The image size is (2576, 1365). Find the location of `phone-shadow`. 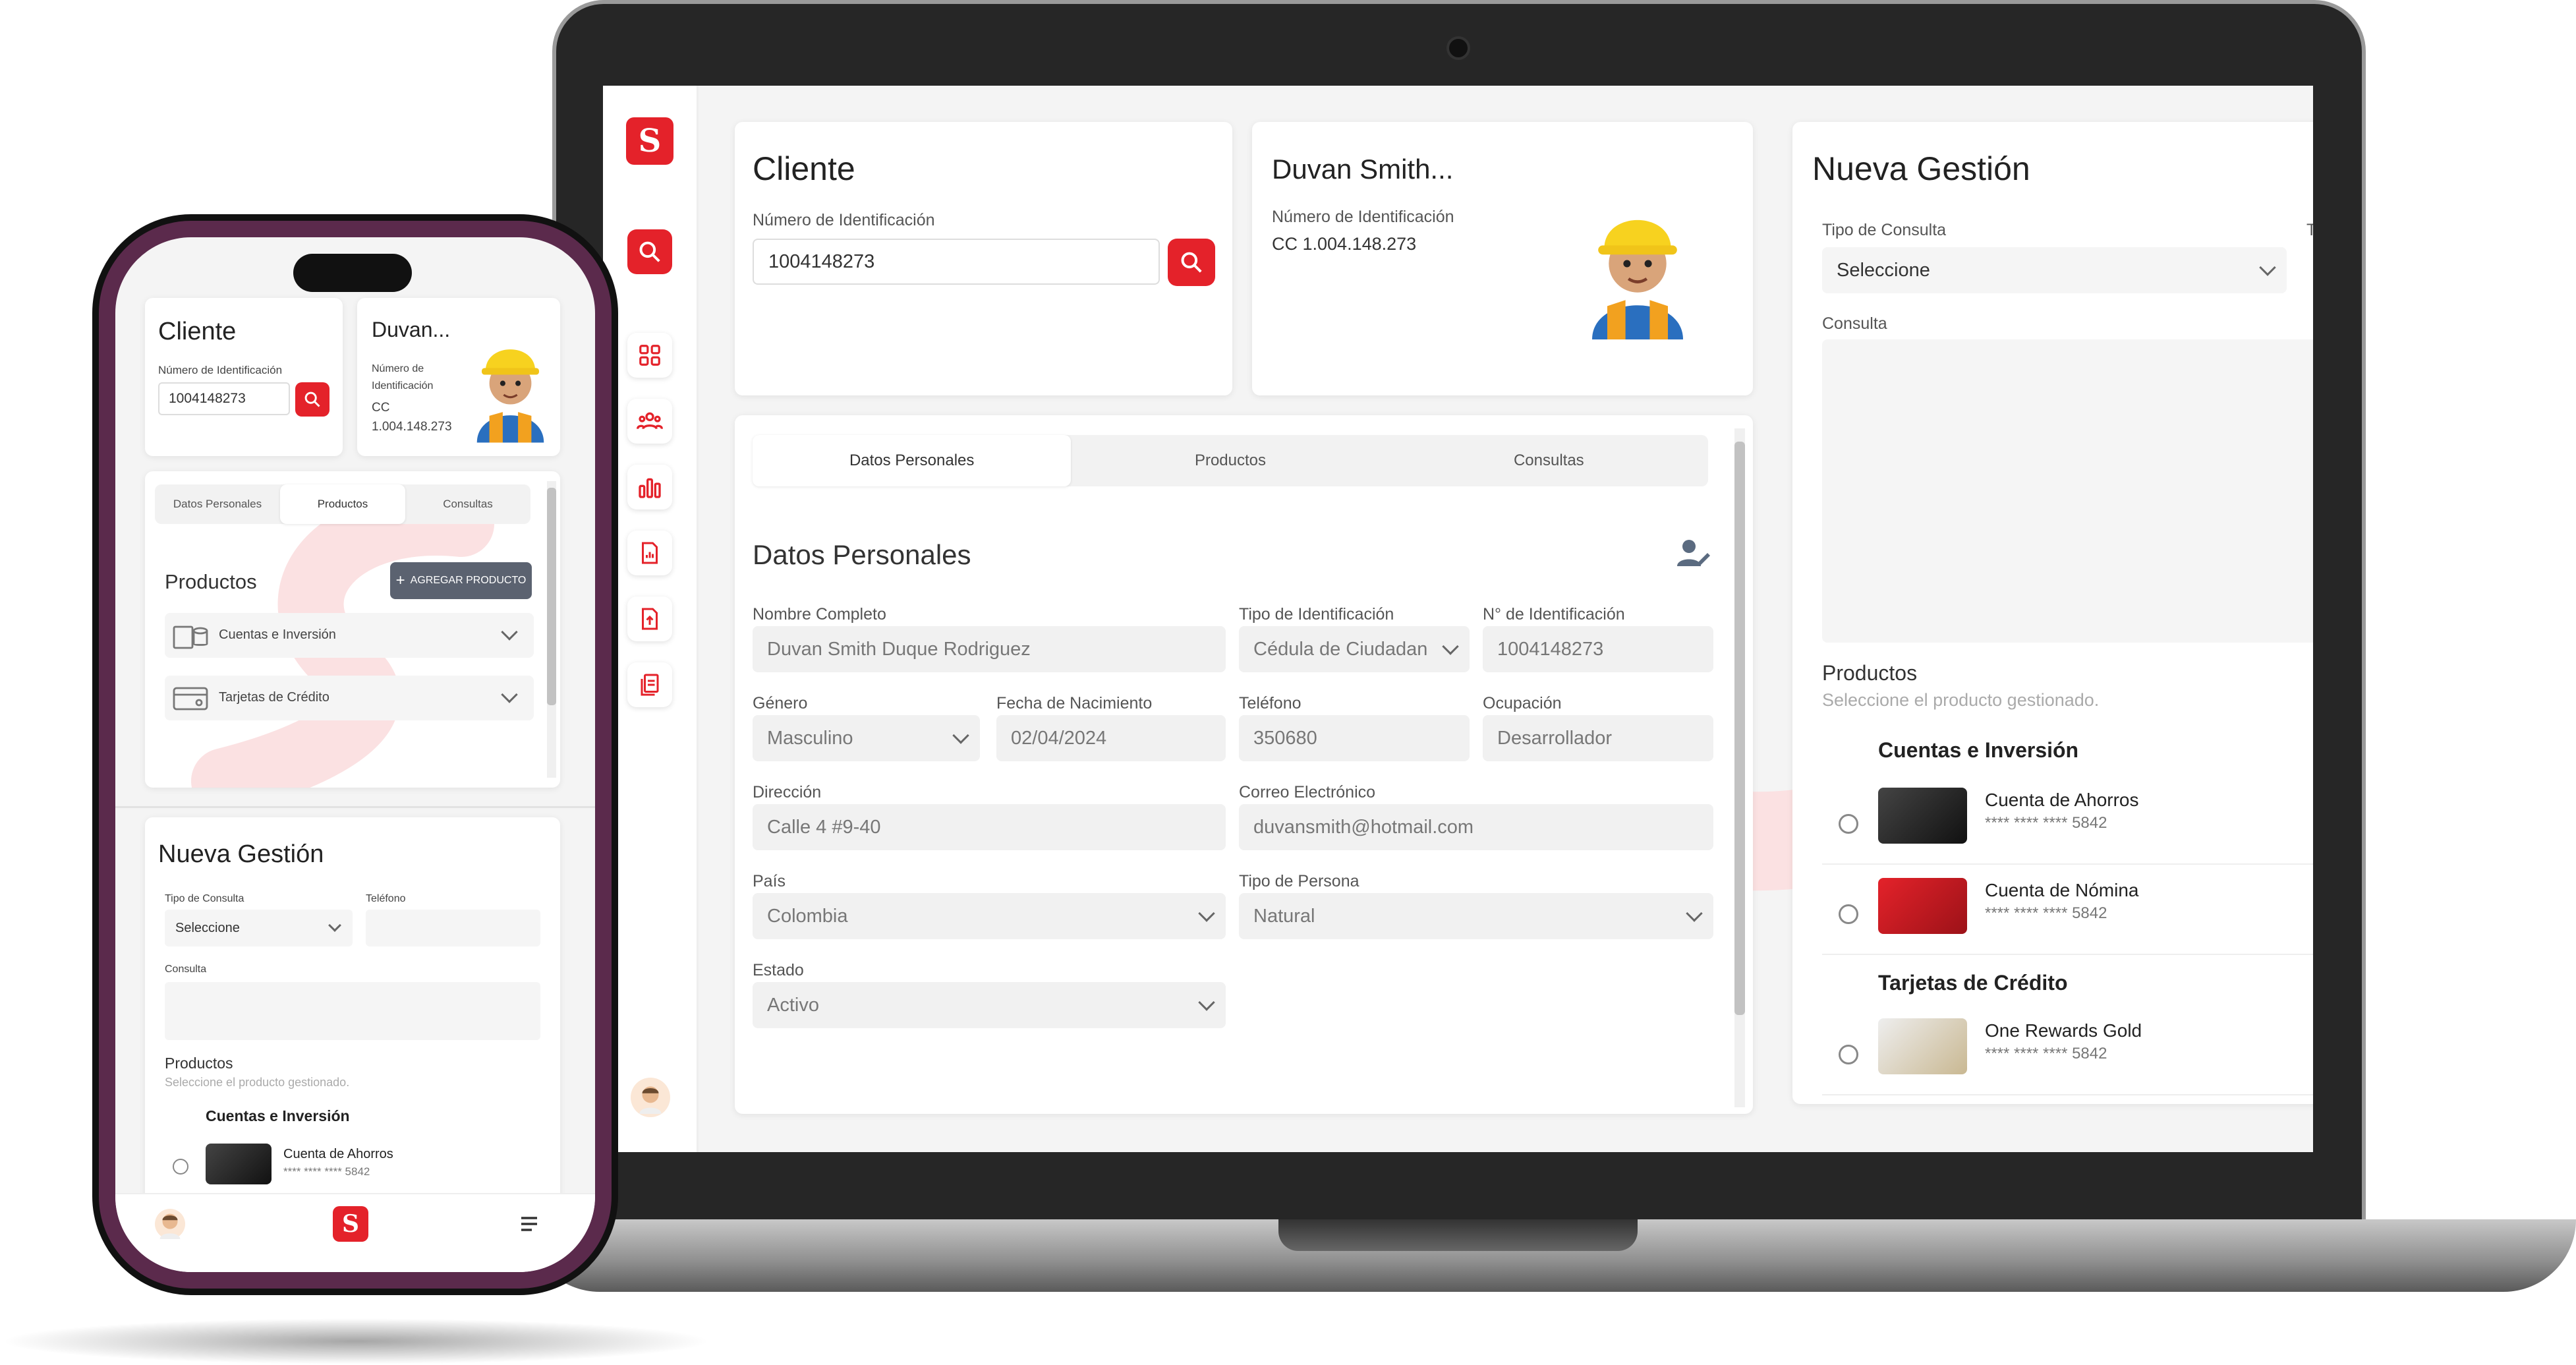

phone-shadow is located at coordinates (356, 1341).